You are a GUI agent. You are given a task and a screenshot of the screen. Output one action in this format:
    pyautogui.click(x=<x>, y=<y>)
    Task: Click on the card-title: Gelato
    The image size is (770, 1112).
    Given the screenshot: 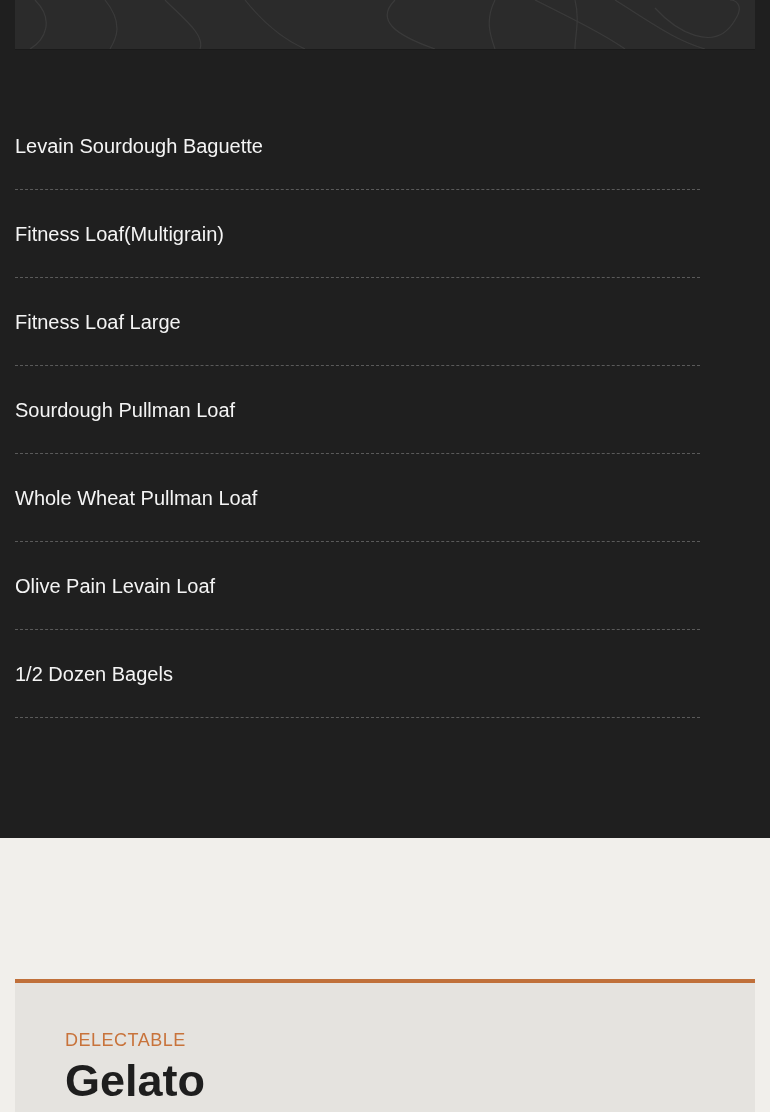 What is the action you would take?
    pyautogui.click(x=135, y=1081)
    